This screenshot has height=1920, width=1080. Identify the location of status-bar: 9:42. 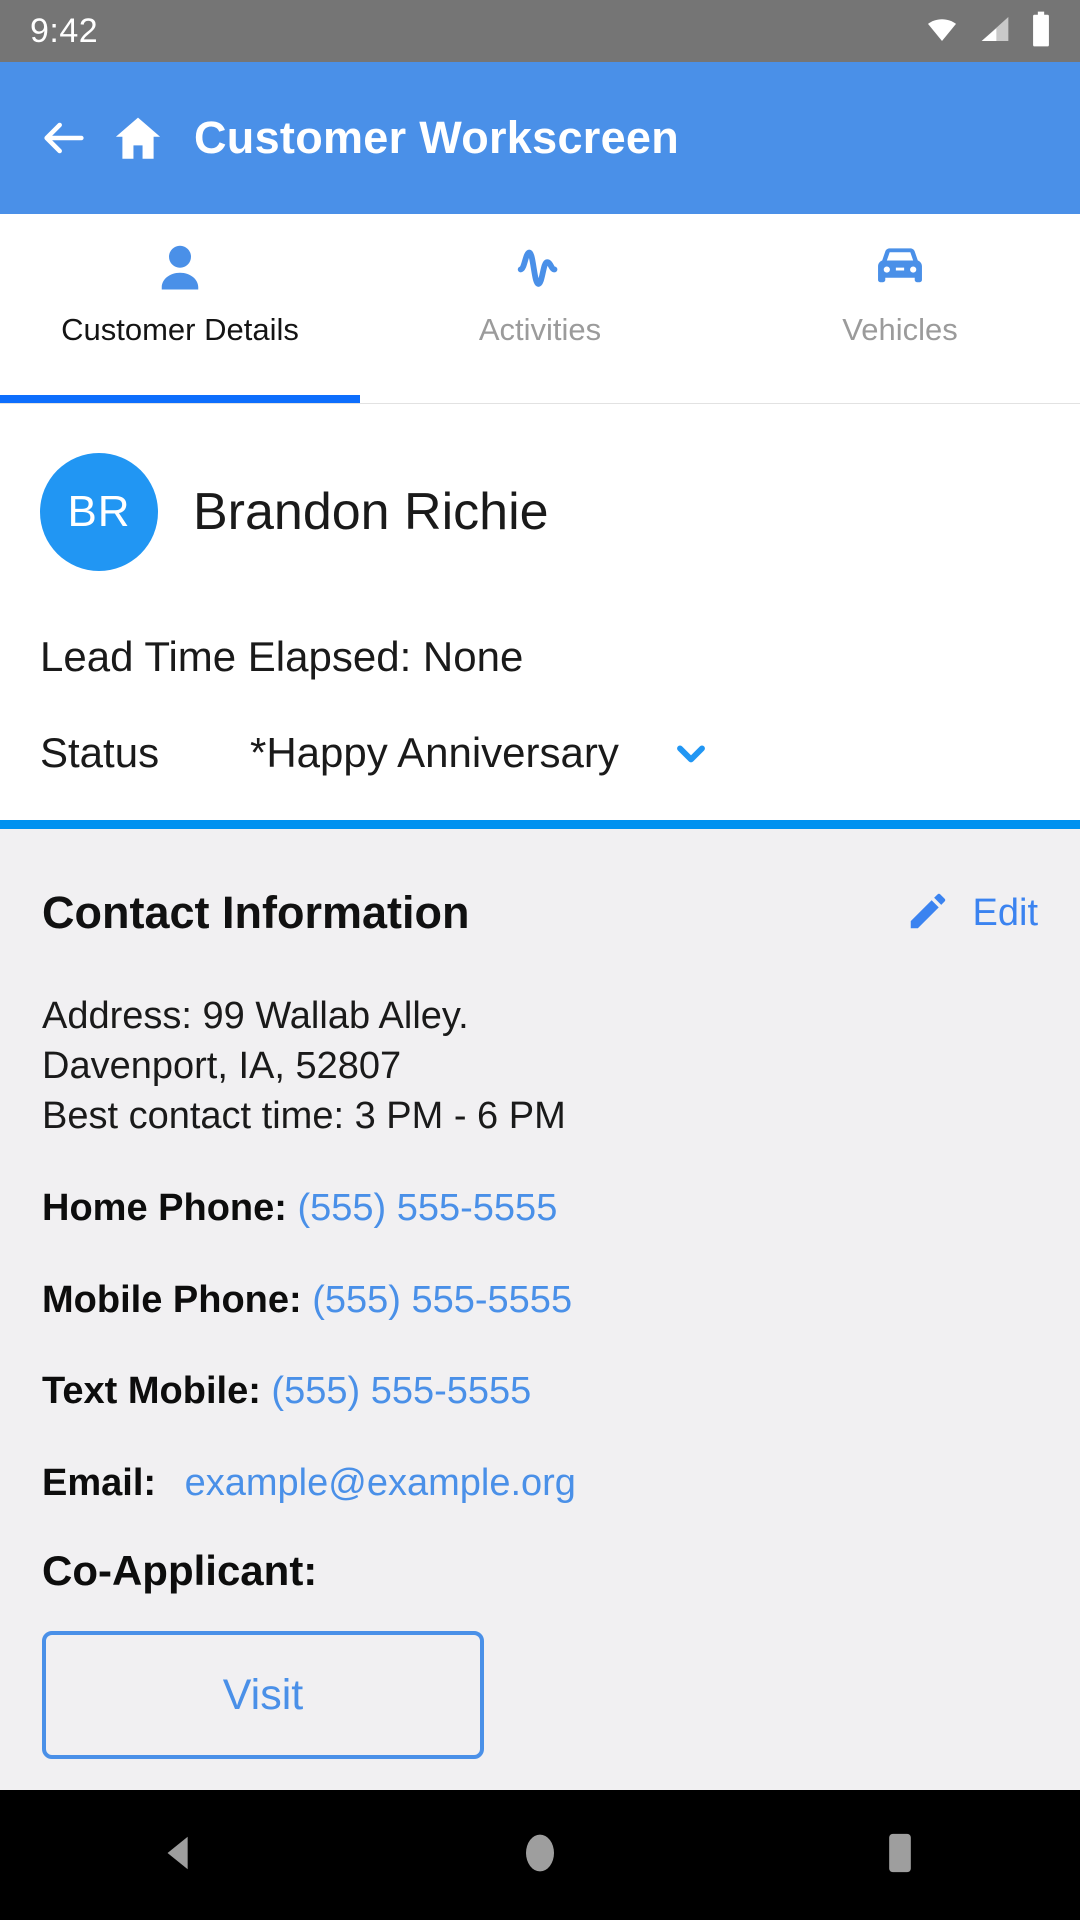
(540, 31).